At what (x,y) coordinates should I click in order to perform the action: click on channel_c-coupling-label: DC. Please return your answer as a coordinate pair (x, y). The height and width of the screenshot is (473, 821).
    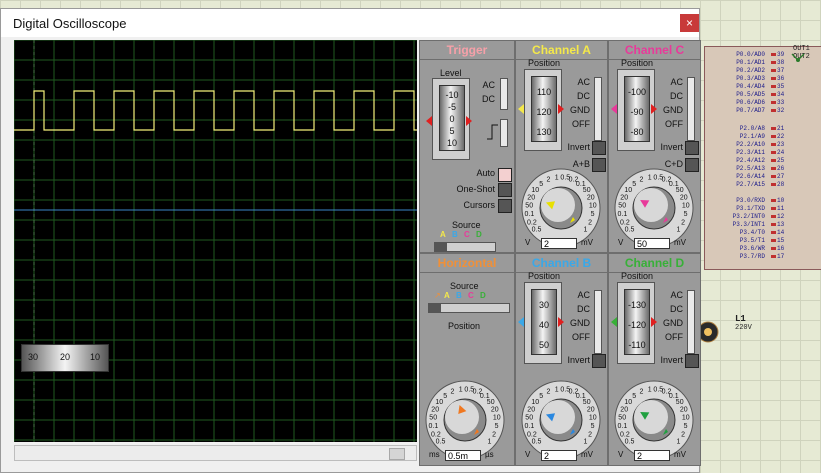
    Looking at the image, I should click on (676, 96).